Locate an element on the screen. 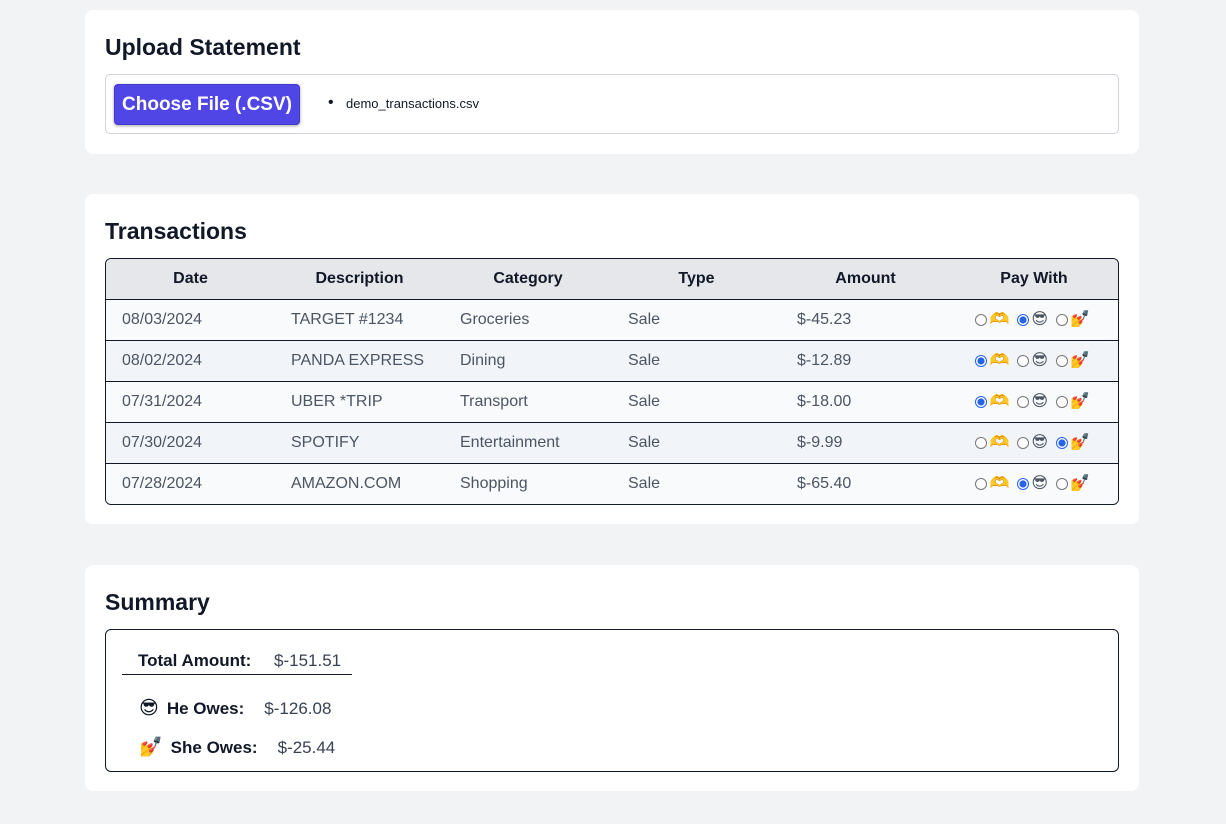  cell-date: 07/30/2024 is located at coordinates (190, 443).